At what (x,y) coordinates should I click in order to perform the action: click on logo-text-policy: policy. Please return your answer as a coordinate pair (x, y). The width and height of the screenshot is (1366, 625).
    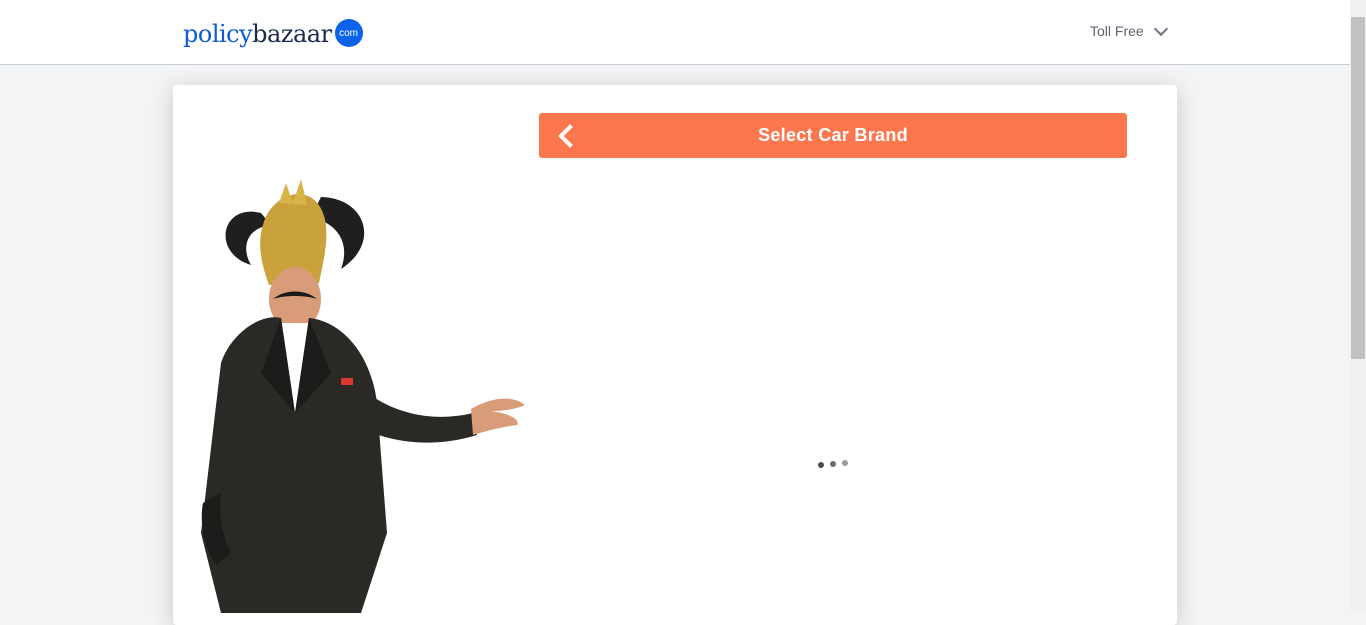
    Looking at the image, I should click on (218, 34).